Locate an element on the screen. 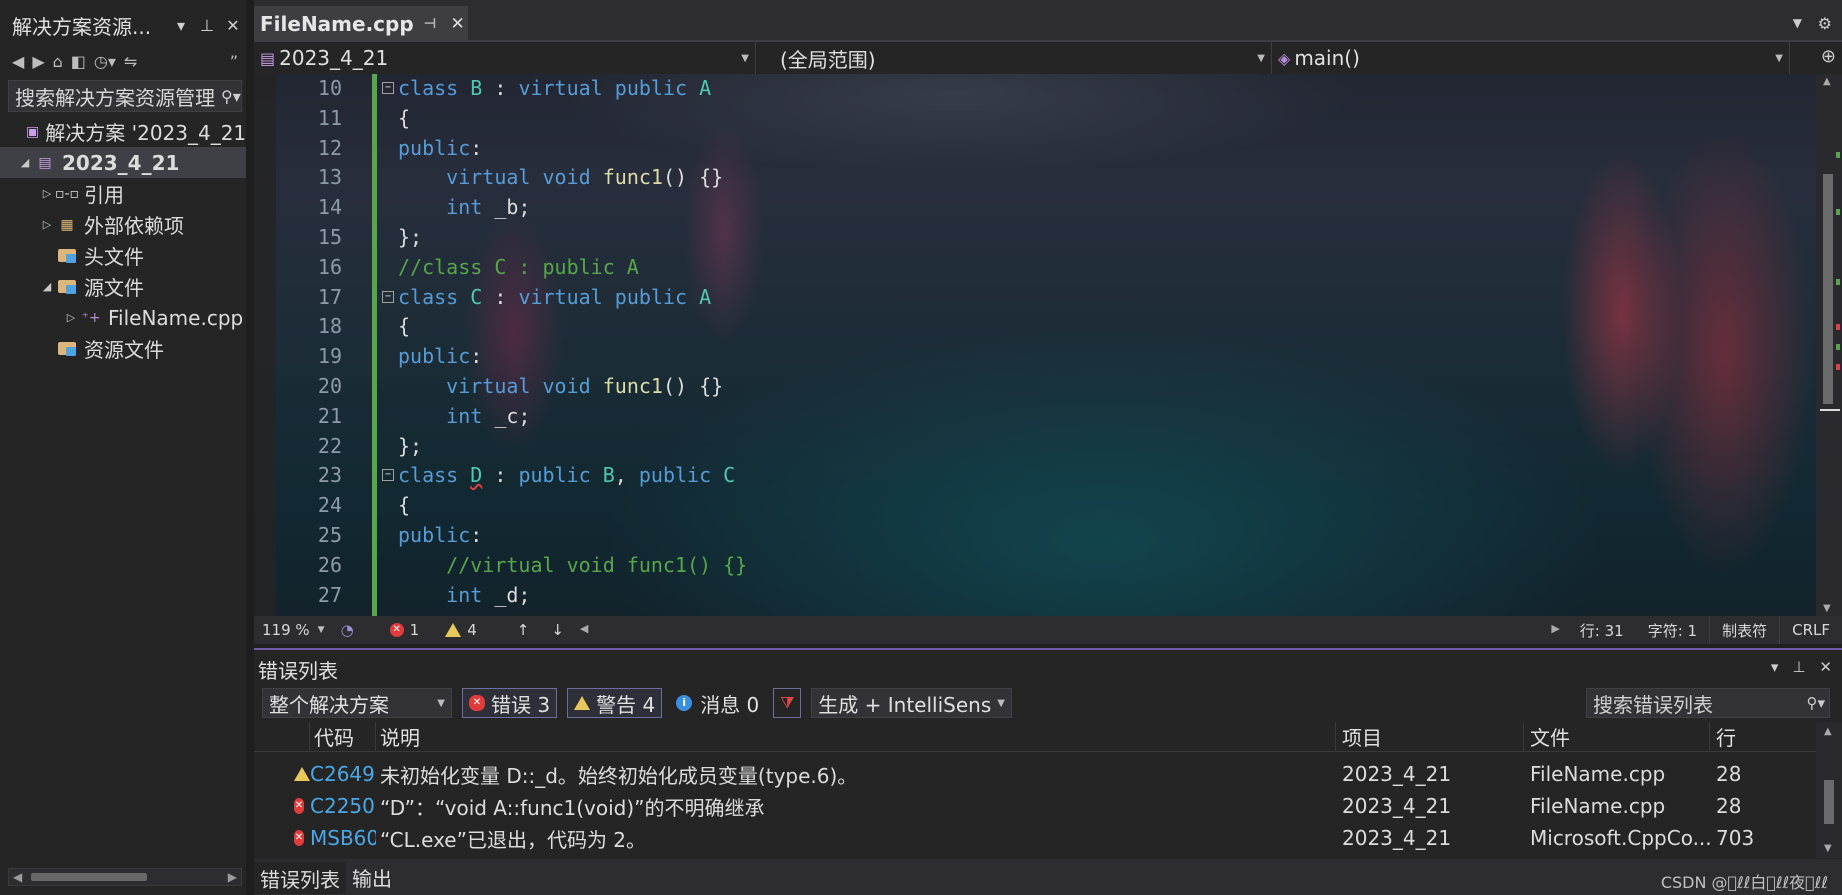 This screenshot has height=895, width=1842. tree-item-source-files: ◢ 源文件 is located at coordinates (123, 286).